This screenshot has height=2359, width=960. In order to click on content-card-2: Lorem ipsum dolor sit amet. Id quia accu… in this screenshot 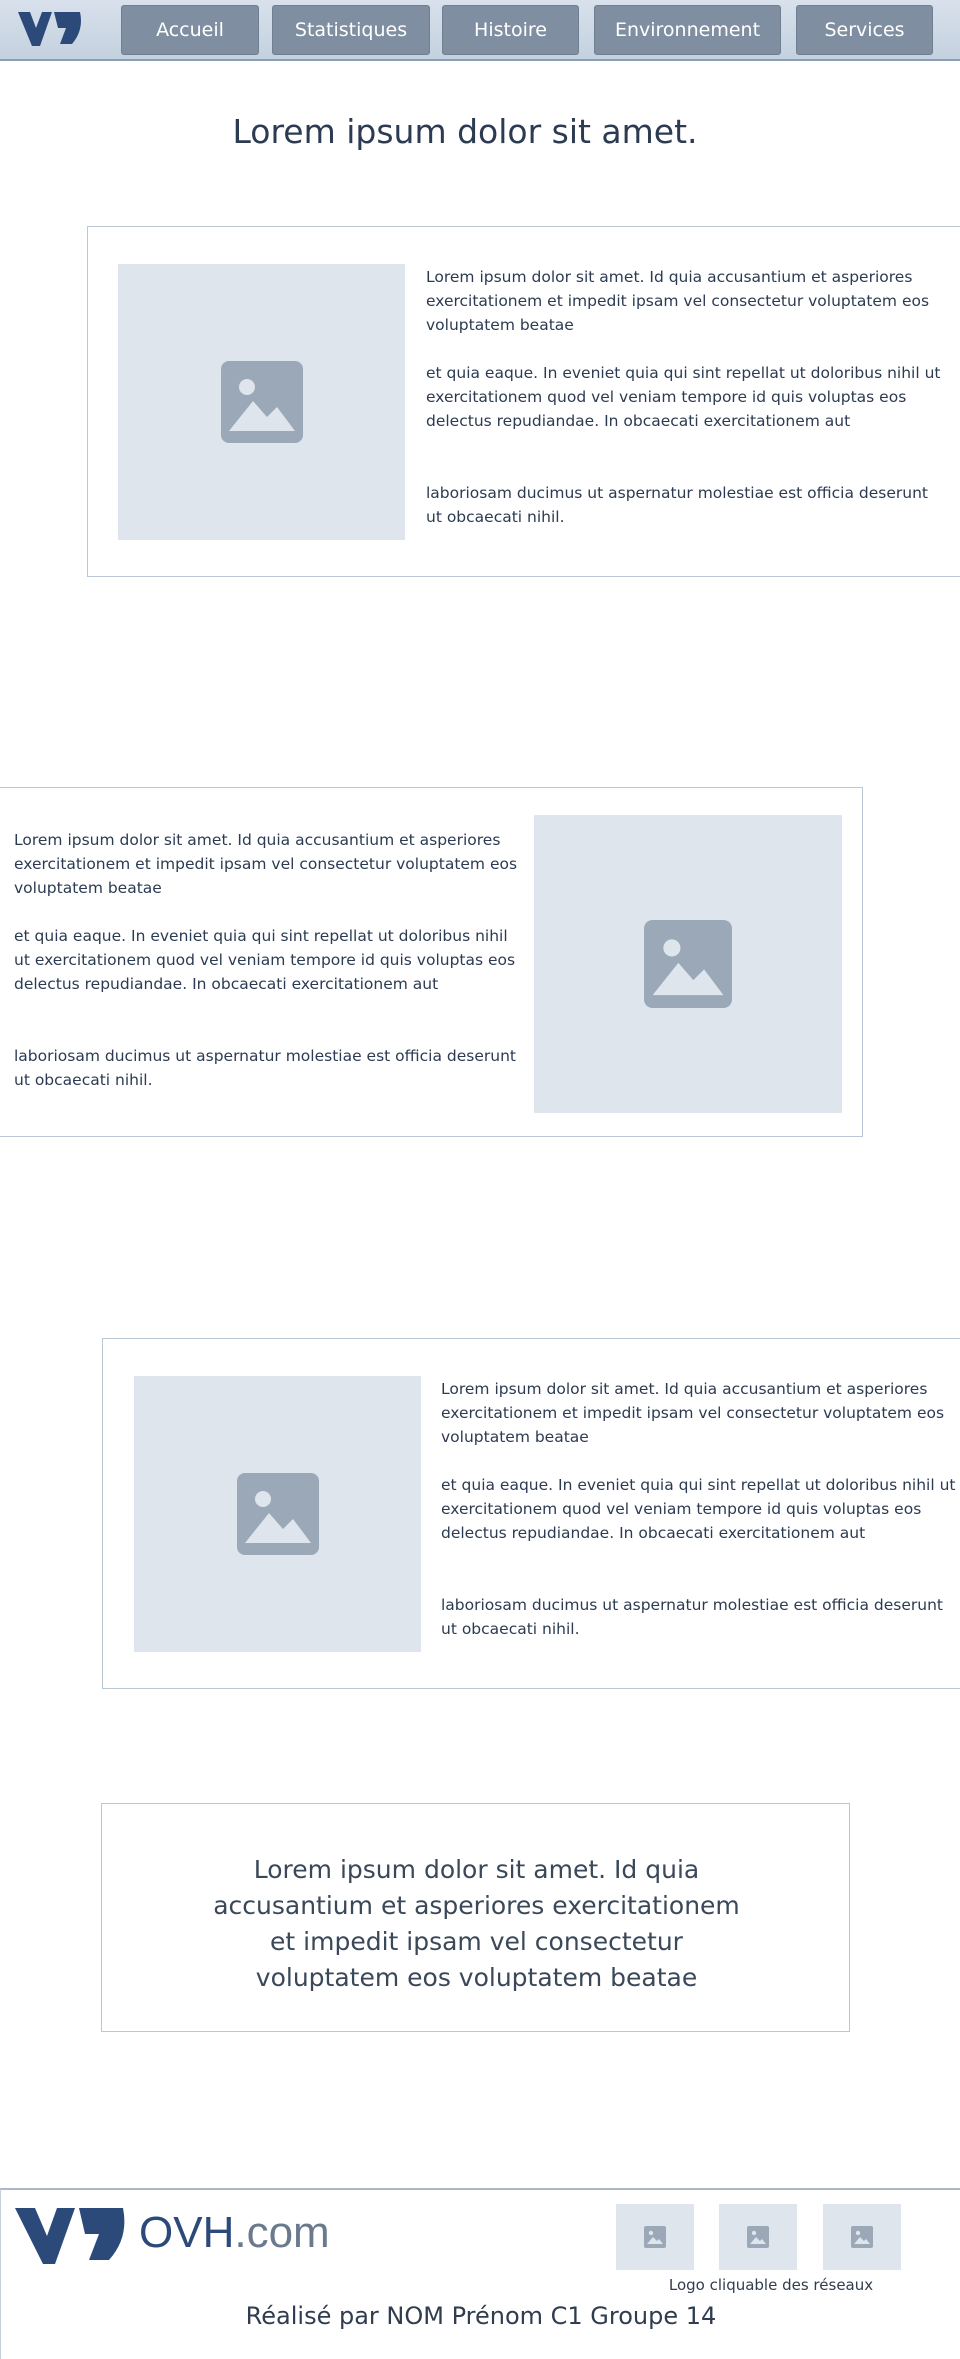, I will do `click(431, 962)`.